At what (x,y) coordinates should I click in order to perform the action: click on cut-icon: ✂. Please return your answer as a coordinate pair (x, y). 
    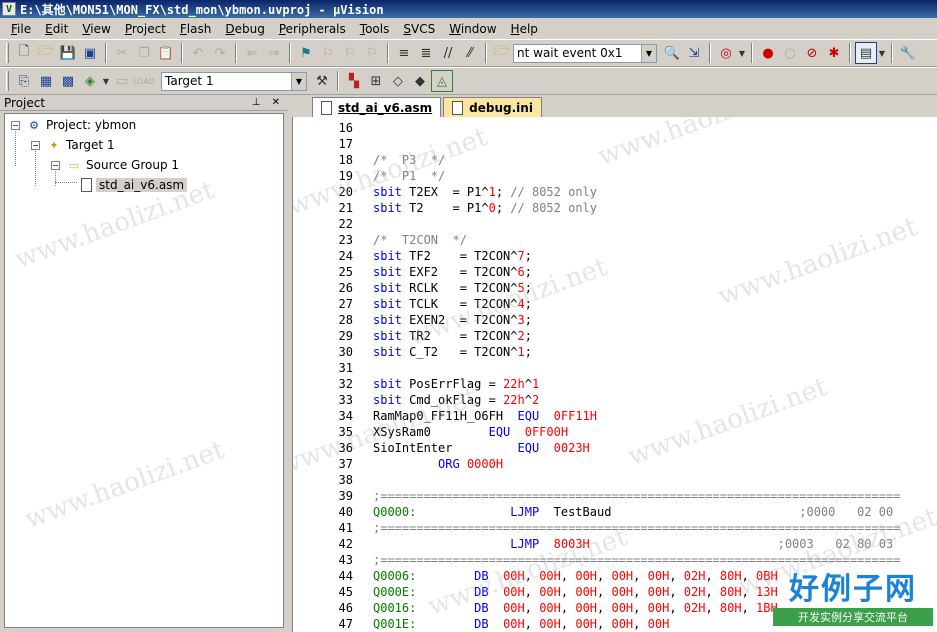
    Looking at the image, I should click on (122, 53).